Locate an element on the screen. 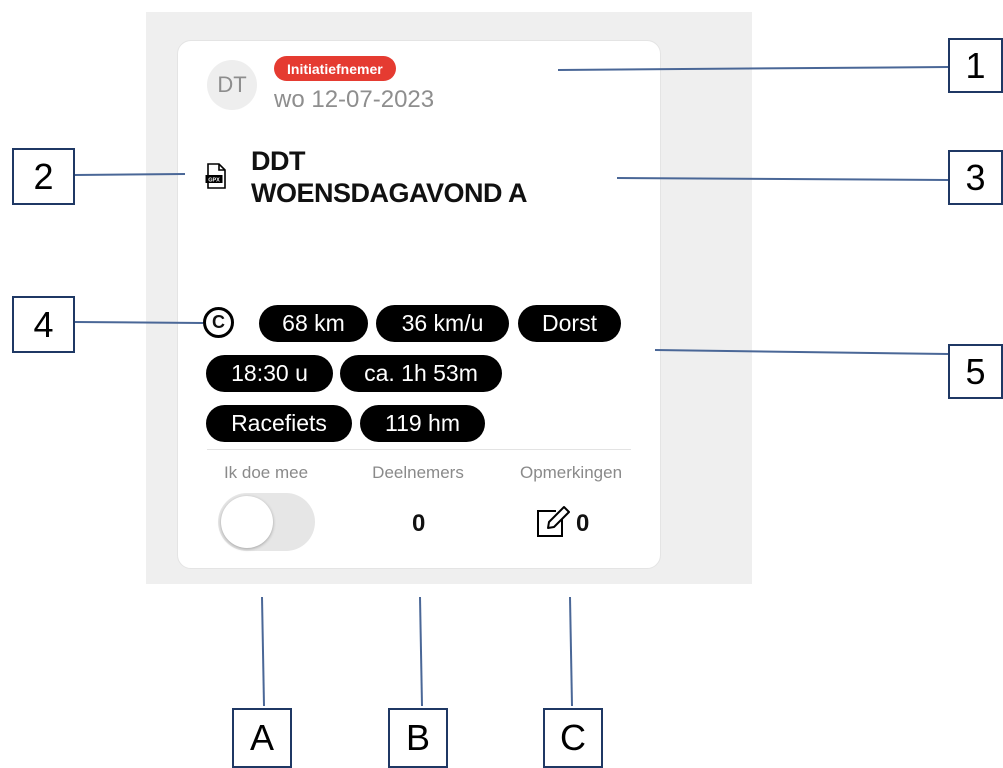  callout-line-c is located at coordinates (571, 651).